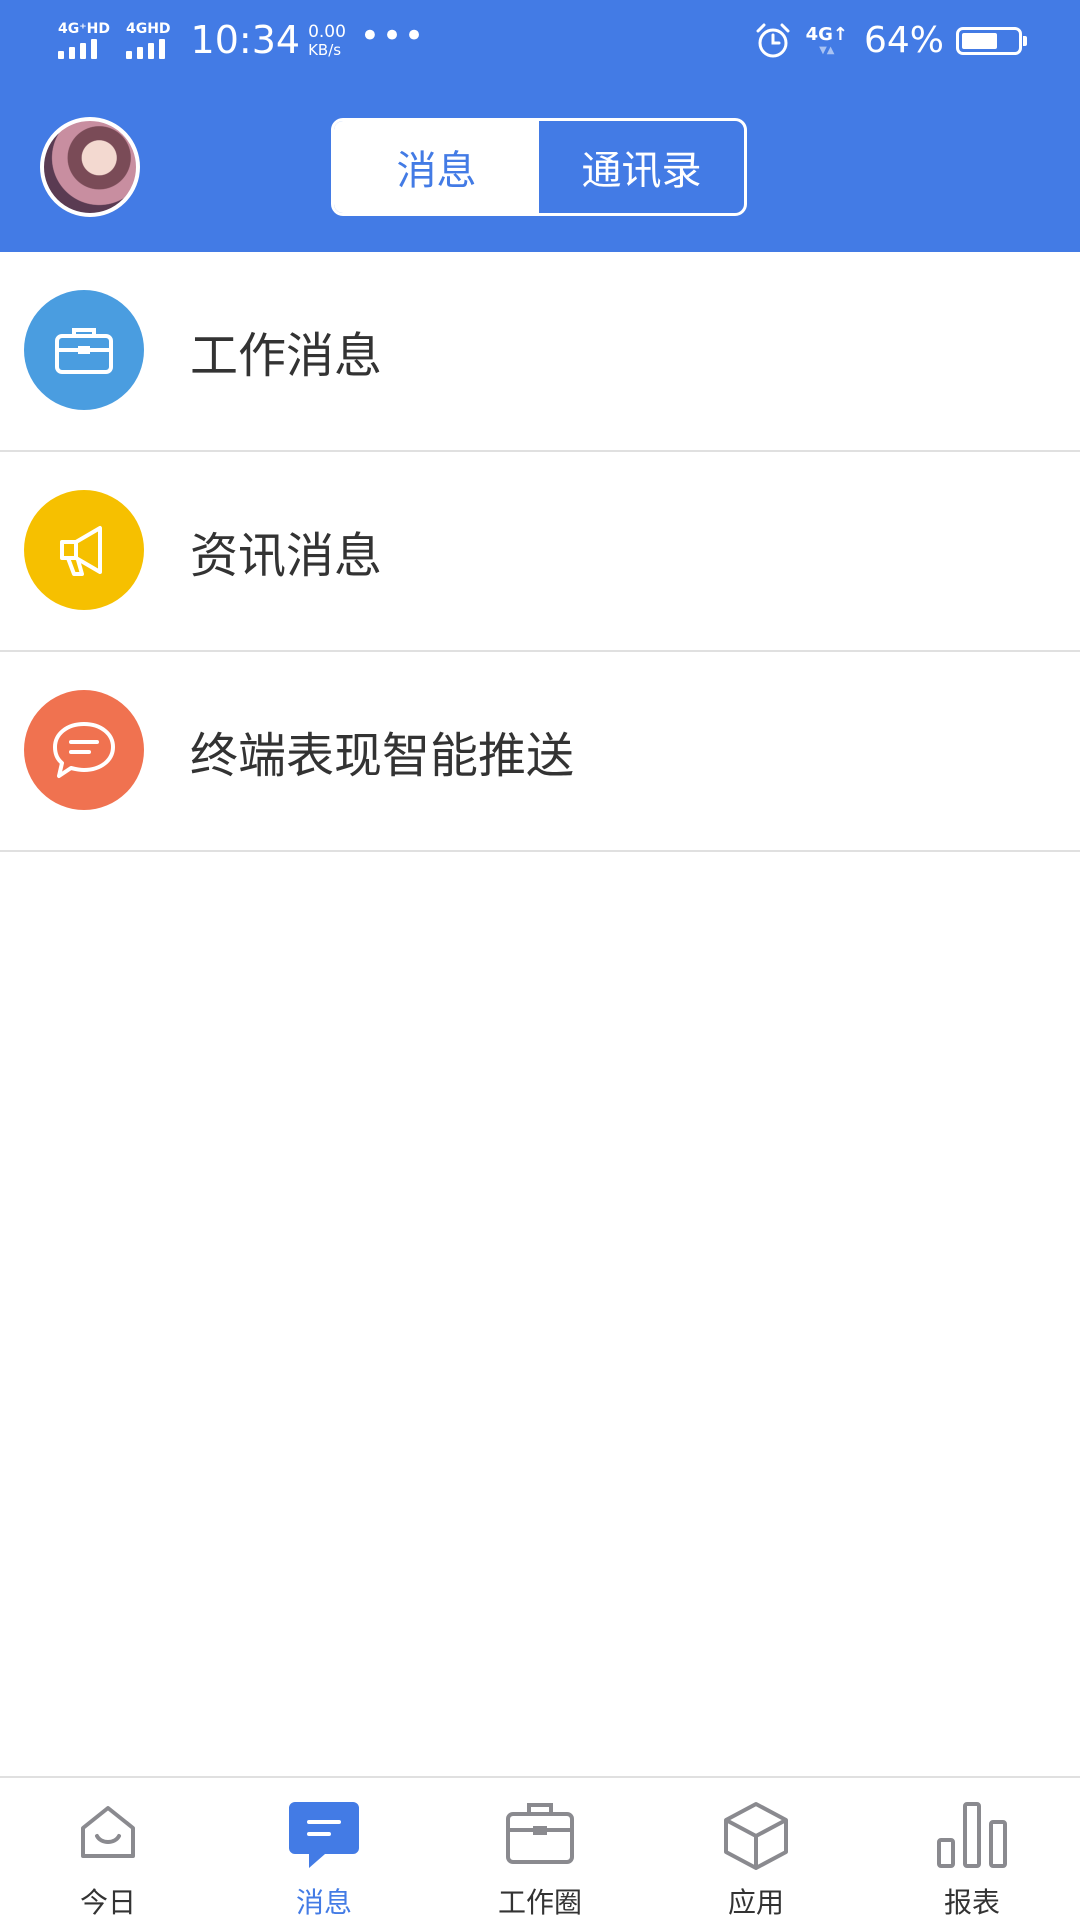 The height and width of the screenshot is (1920, 1080). I want to click on cube-icon, so click(756, 1836).